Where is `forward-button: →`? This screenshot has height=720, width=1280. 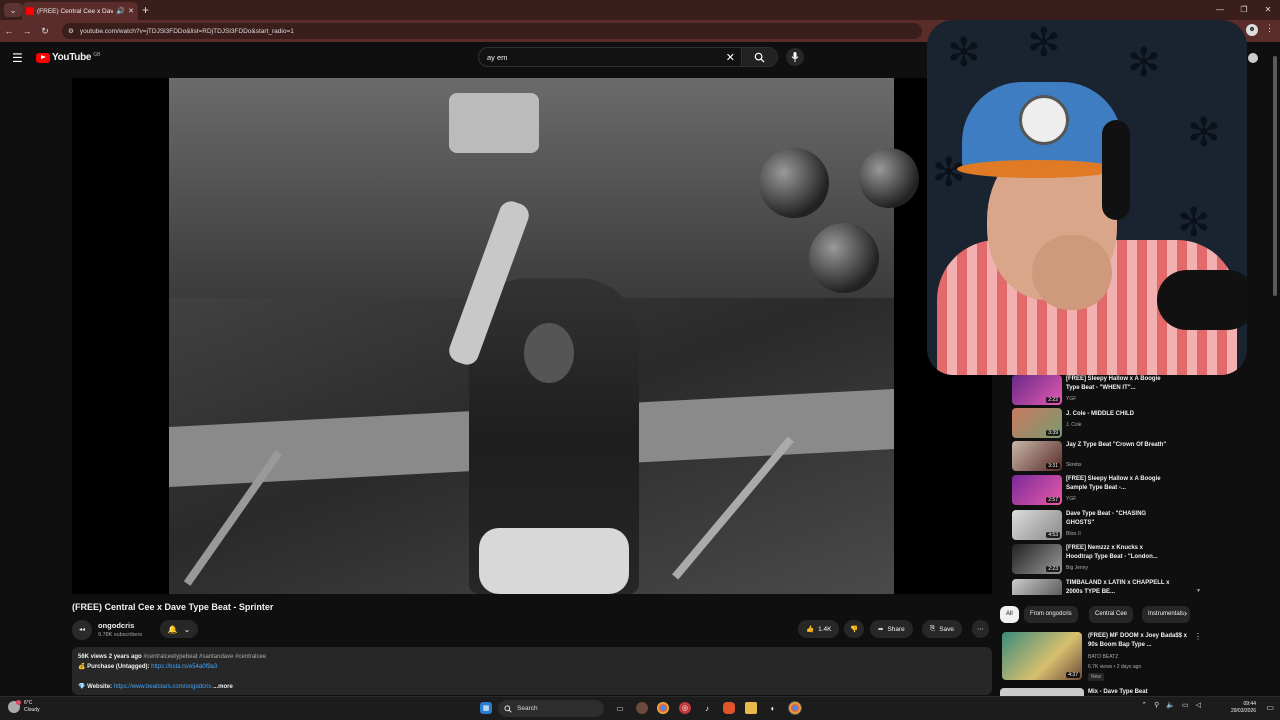 forward-button: → is located at coordinates (27, 31).